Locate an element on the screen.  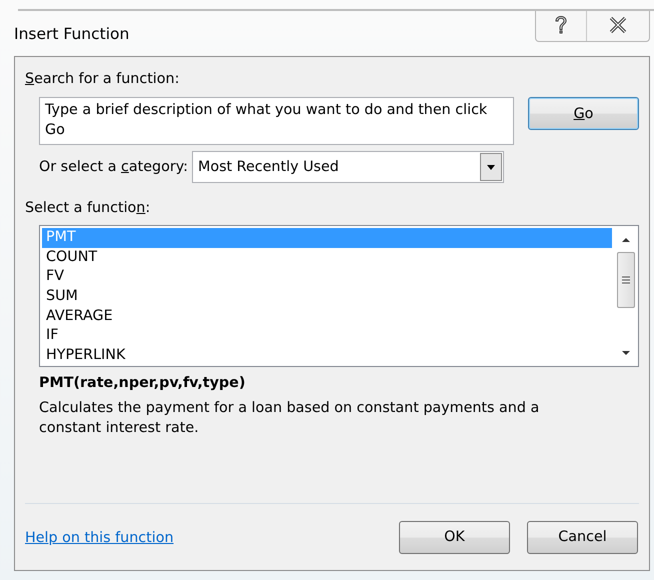
function-item: FV is located at coordinates (327, 277).